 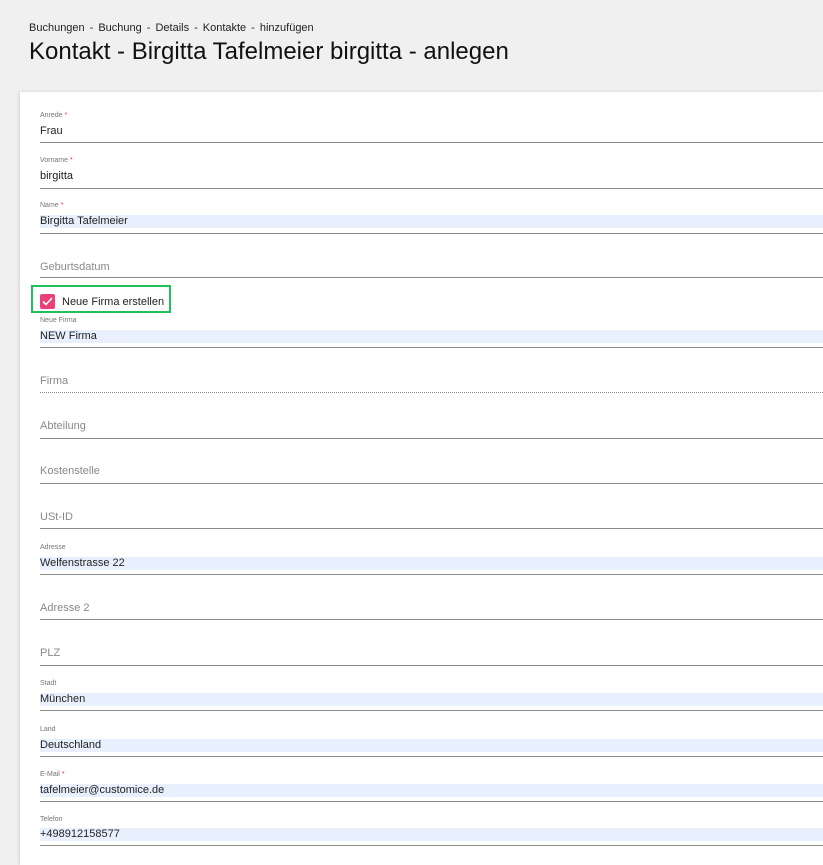 I want to click on ust-id-input: USt-ID, so click(x=56, y=517).